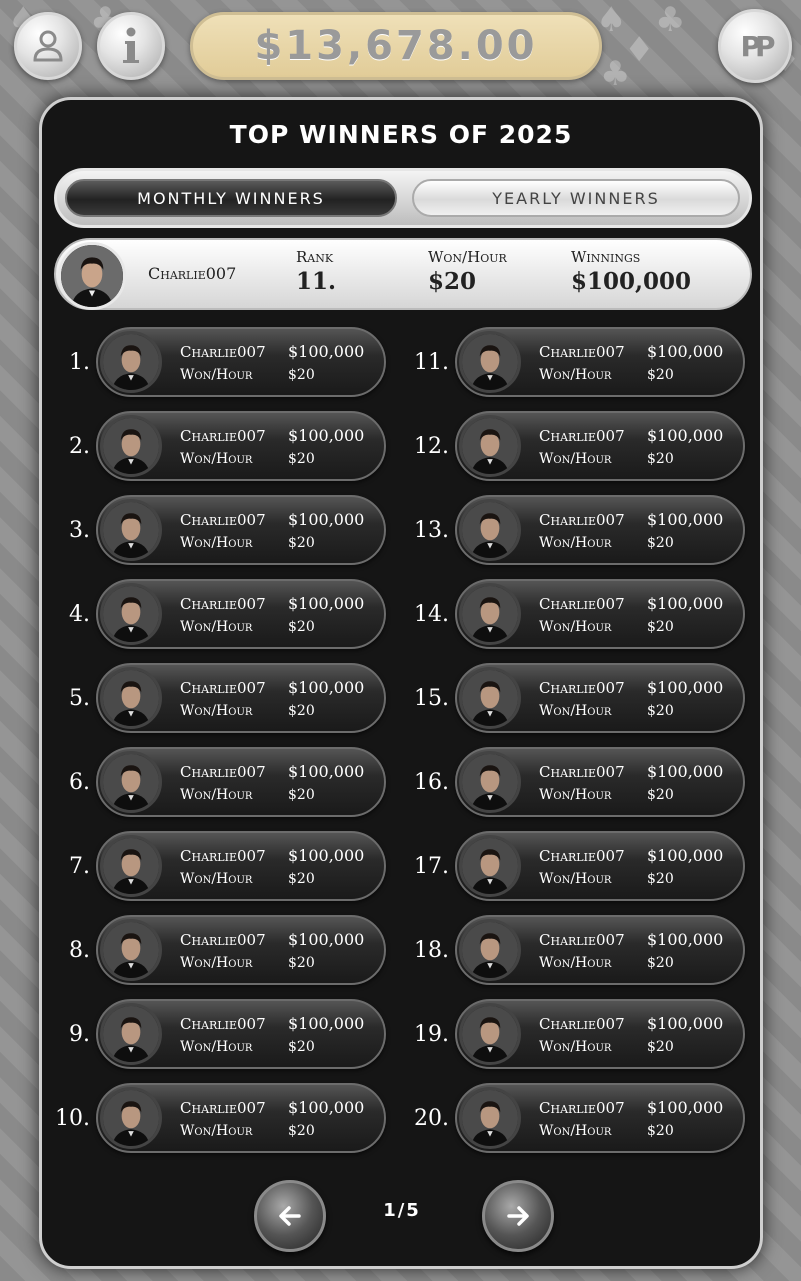 This screenshot has height=1281, width=801. What do you see at coordinates (431, 698) in the screenshot?
I see `rank-number: 15.` at bounding box center [431, 698].